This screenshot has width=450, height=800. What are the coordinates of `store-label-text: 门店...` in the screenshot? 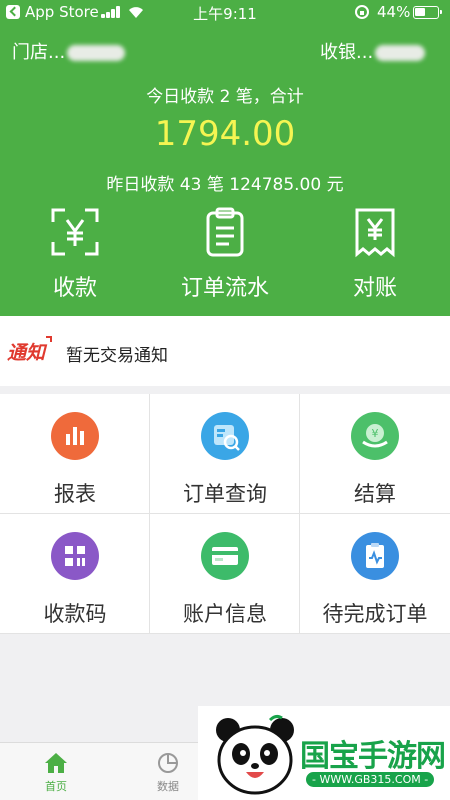 It's located at (39, 52).